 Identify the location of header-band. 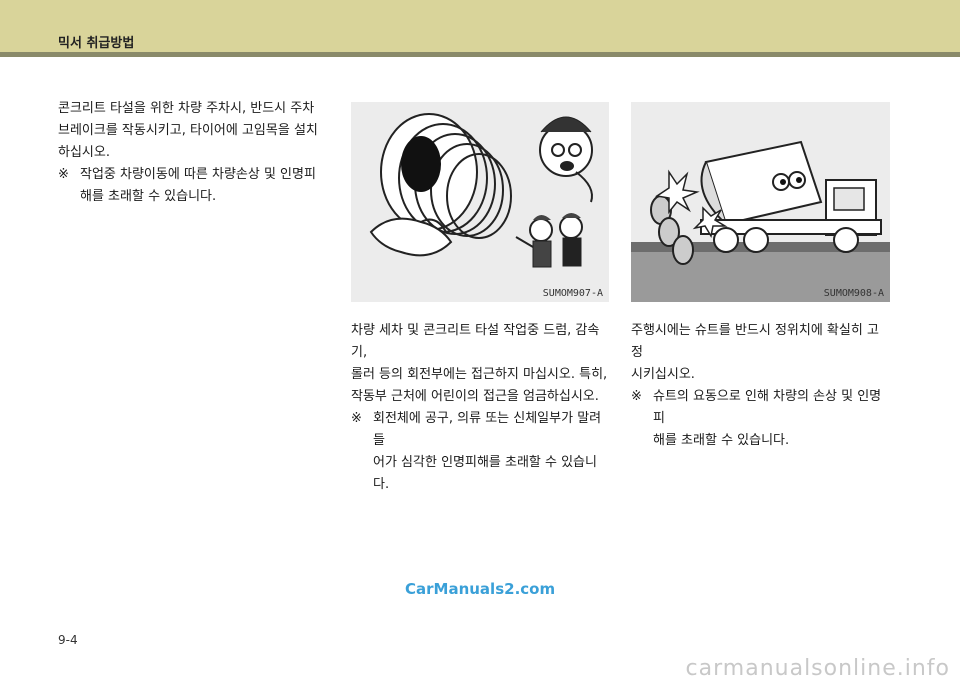
(480, 26).